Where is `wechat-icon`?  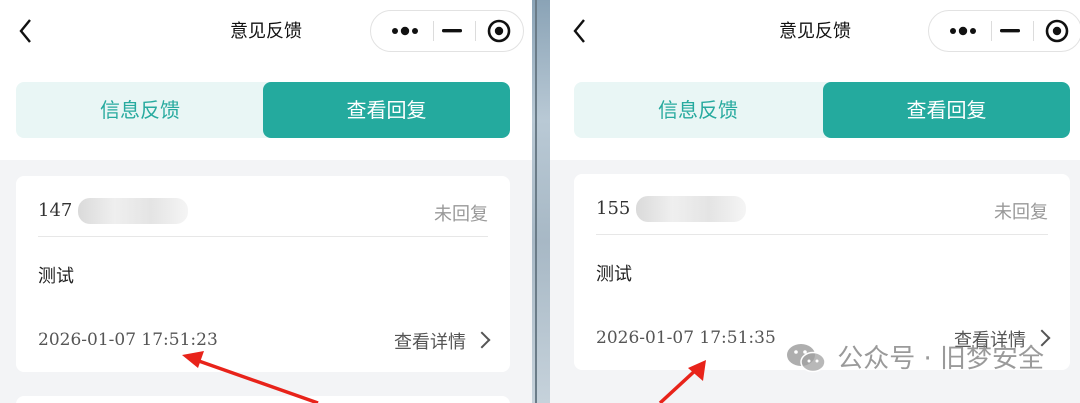
wechat-icon is located at coordinates (806, 358).